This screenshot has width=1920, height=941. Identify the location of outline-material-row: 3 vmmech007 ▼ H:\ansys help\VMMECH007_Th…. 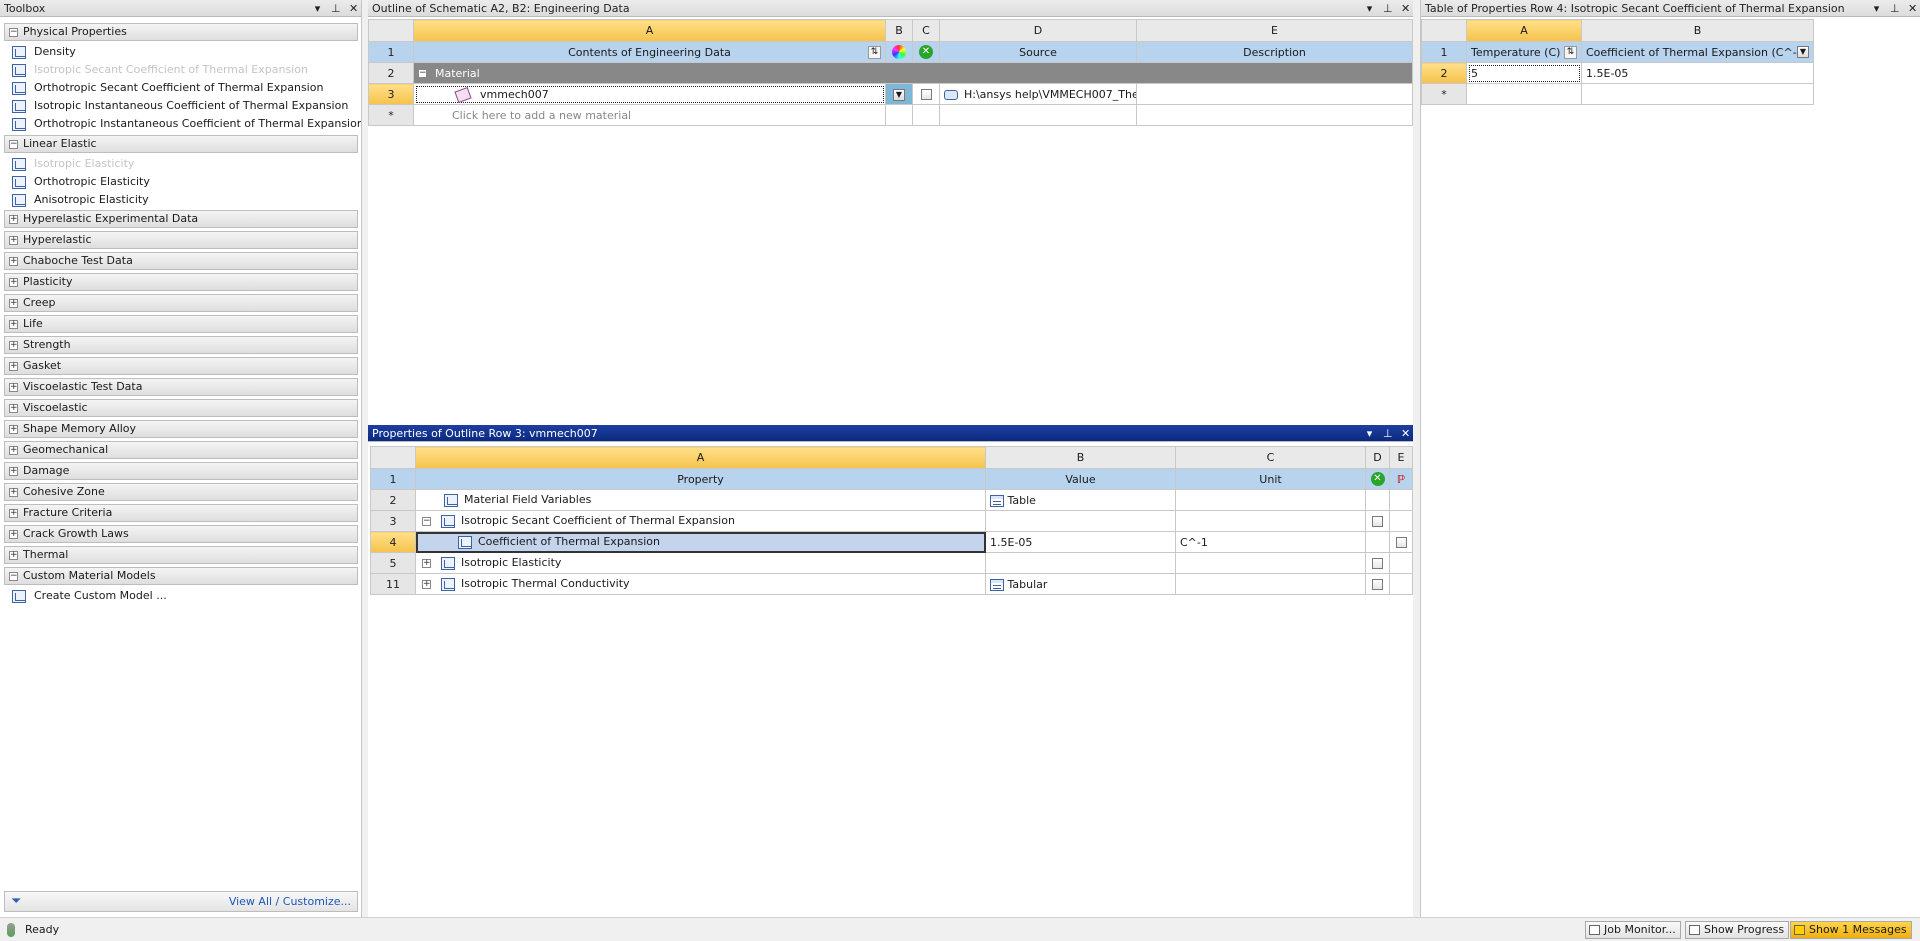
(890, 94).